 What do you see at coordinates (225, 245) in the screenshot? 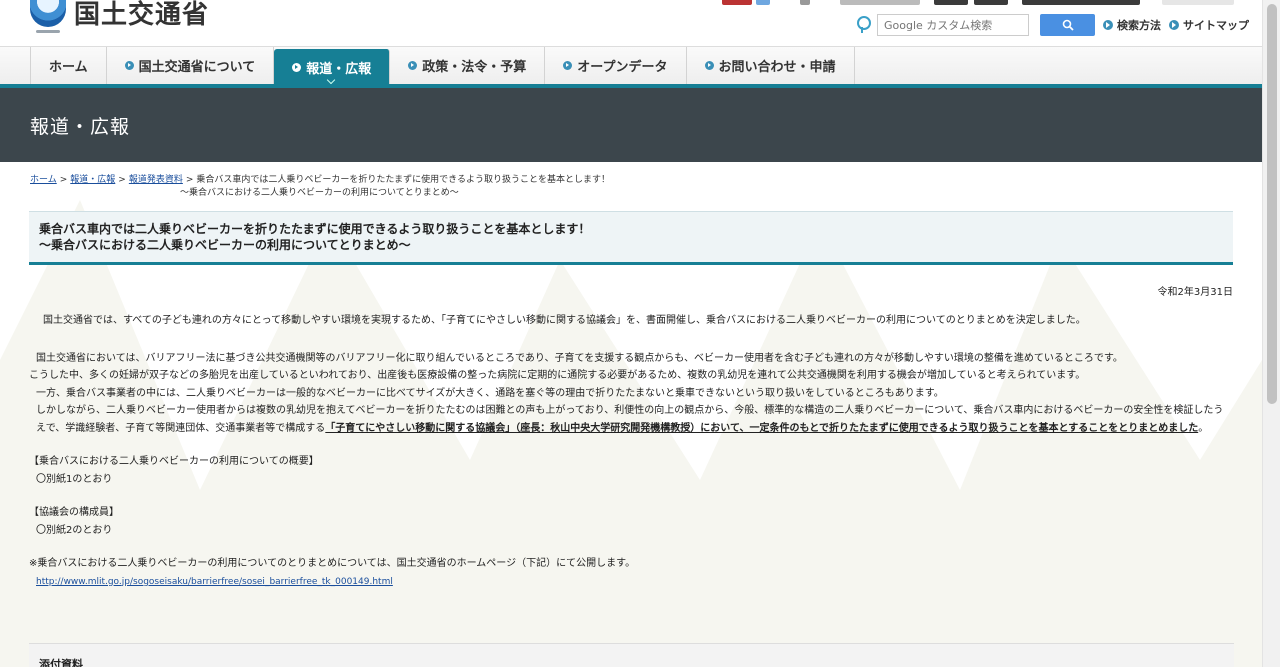
I see `article-subtitle: ～乗合バスにおける二人乗りベビーカーの利用についてとりまとめ～` at bounding box center [225, 245].